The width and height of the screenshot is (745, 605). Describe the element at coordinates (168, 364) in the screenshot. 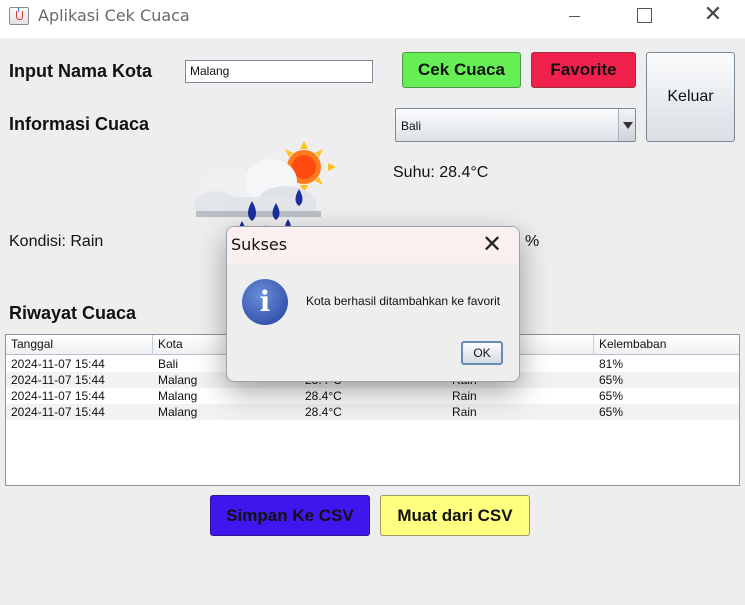

I see `cell-city: Bali` at that location.